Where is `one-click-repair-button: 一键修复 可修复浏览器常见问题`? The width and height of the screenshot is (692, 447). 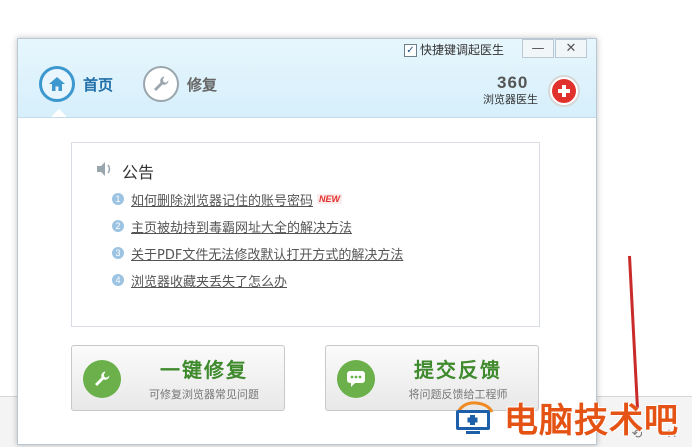
one-click-repair-button: 一键修复 可修复浏览器常见问题 is located at coordinates (178, 378).